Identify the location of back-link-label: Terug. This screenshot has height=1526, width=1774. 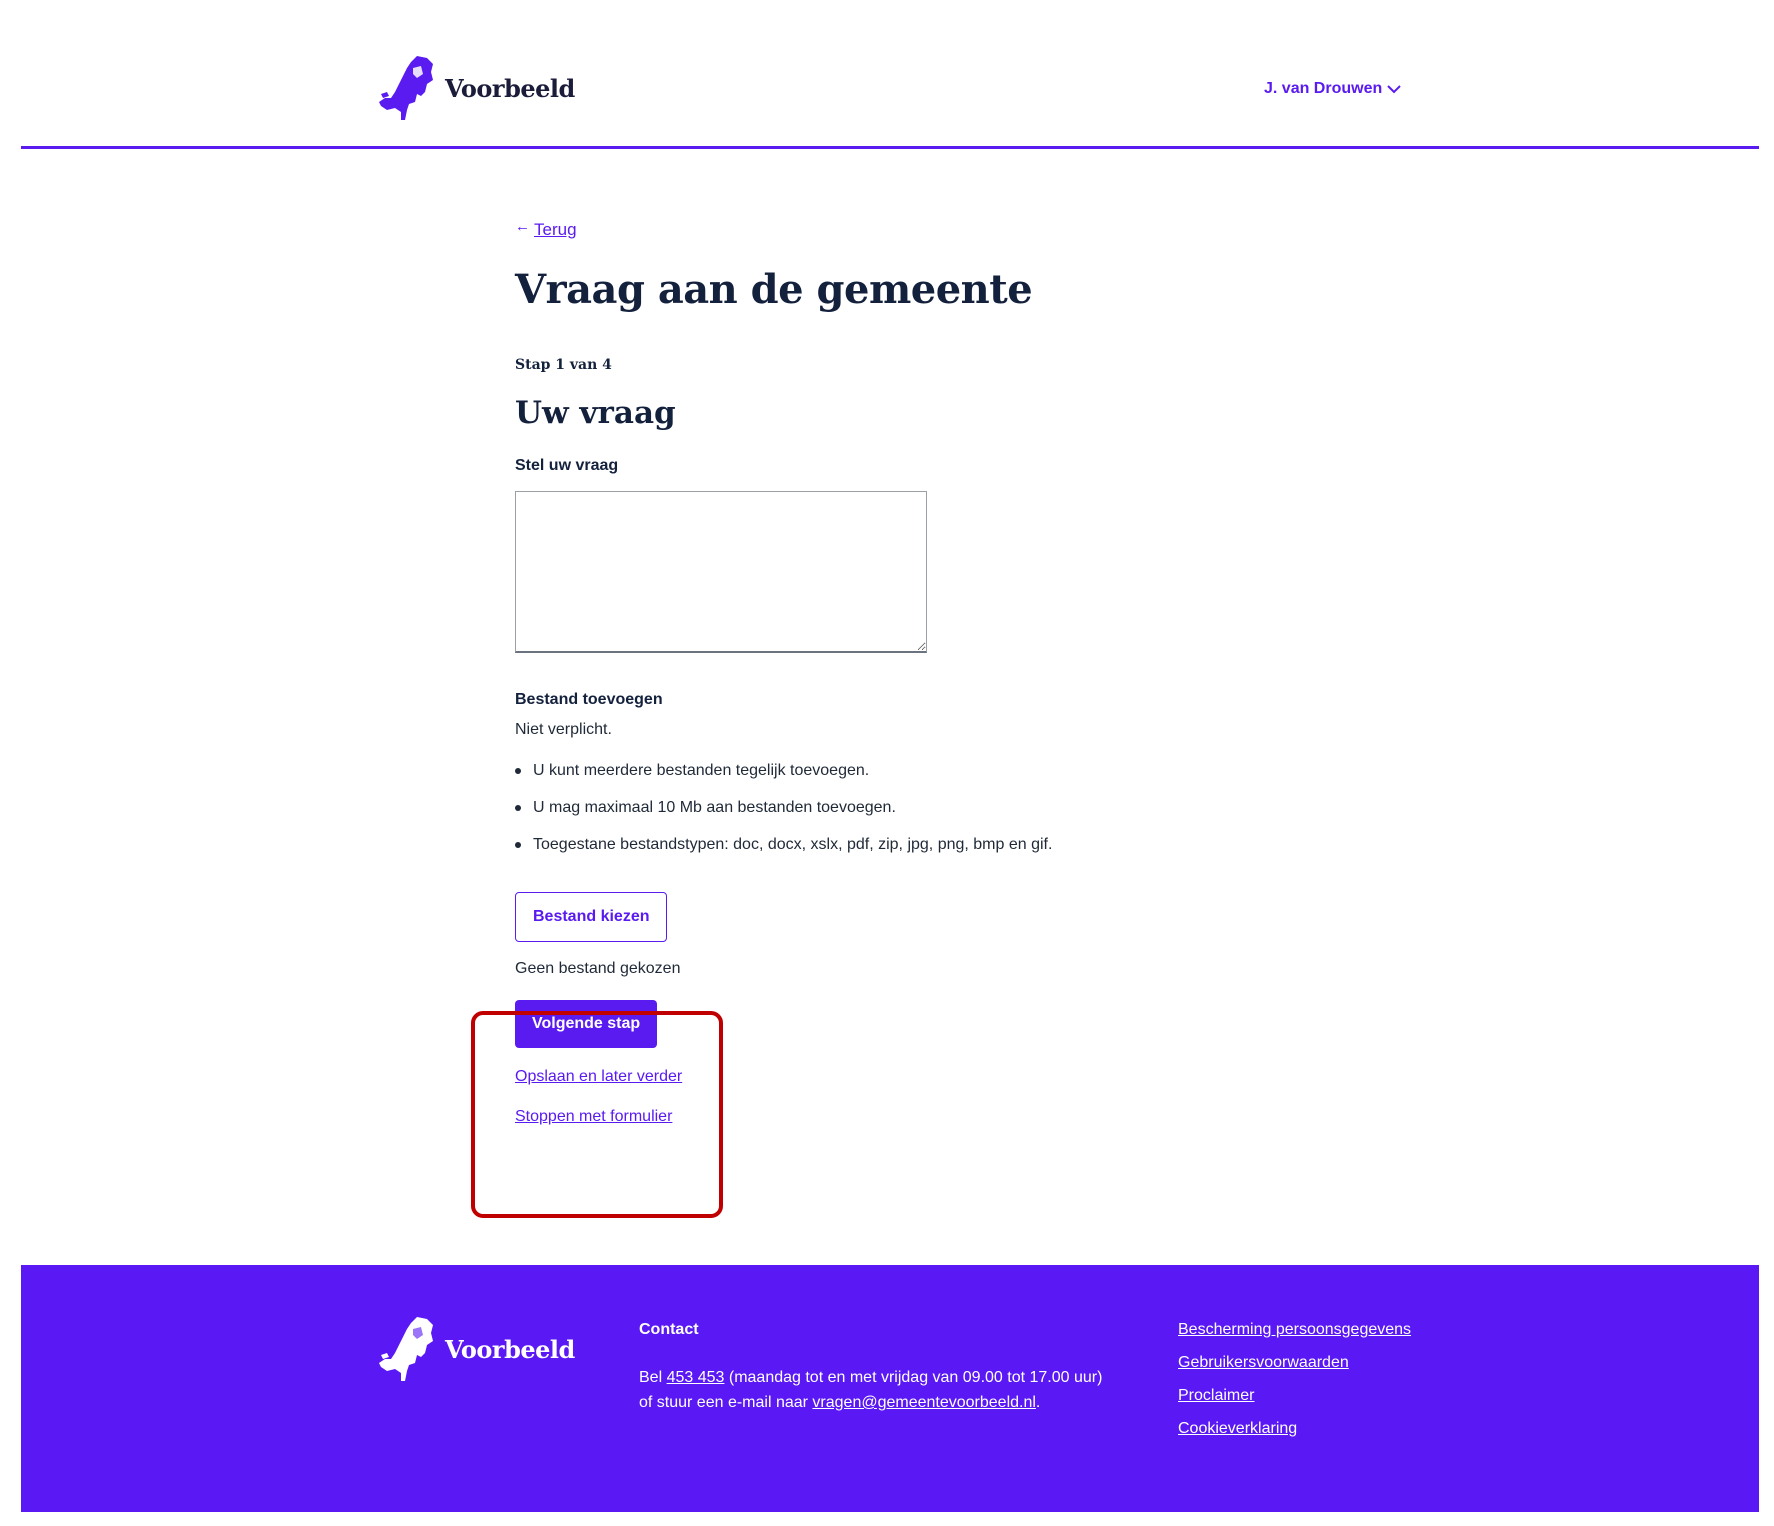
(555, 229).